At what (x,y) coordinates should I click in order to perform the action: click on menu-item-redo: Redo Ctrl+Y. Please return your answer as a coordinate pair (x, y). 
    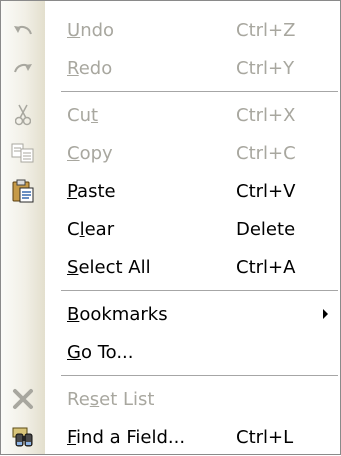
    Looking at the image, I should click on (170, 68).